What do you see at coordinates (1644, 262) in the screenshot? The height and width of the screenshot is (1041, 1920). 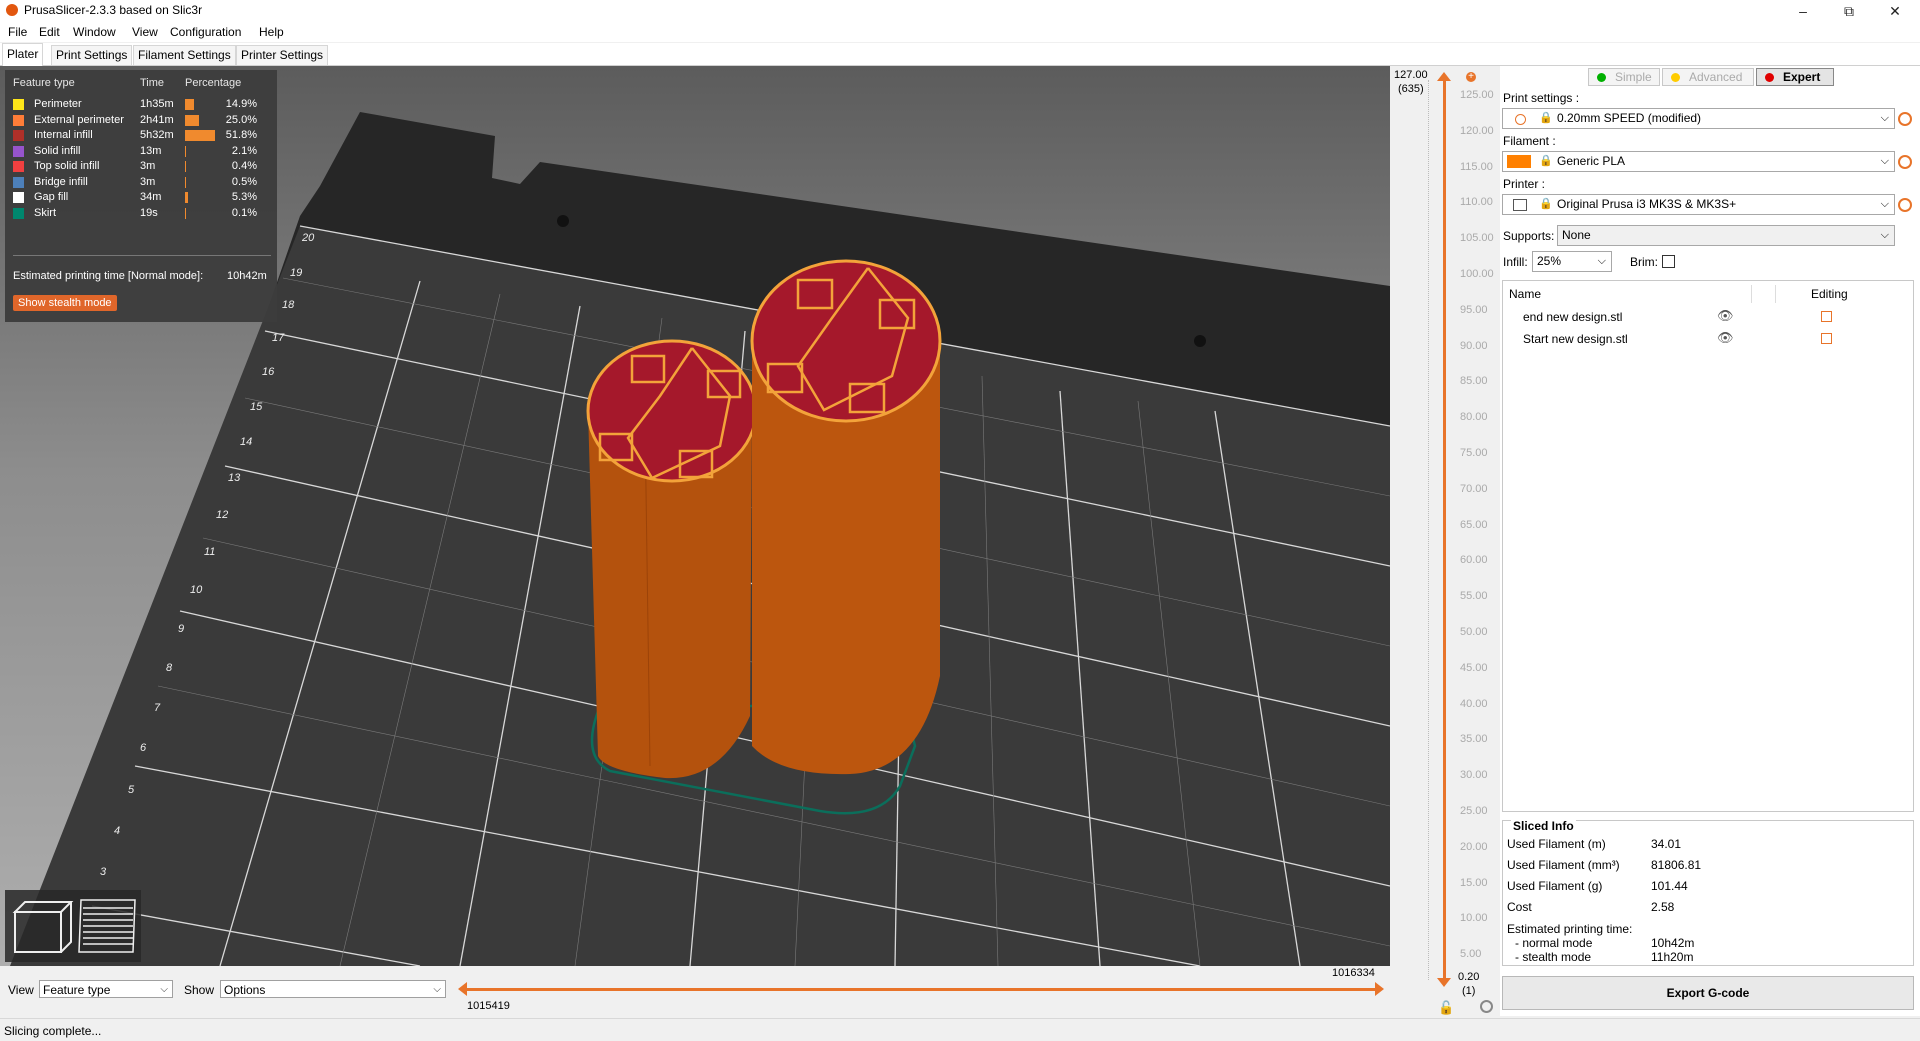 I see `brim-label: Brim:` at bounding box center [1644, 262].